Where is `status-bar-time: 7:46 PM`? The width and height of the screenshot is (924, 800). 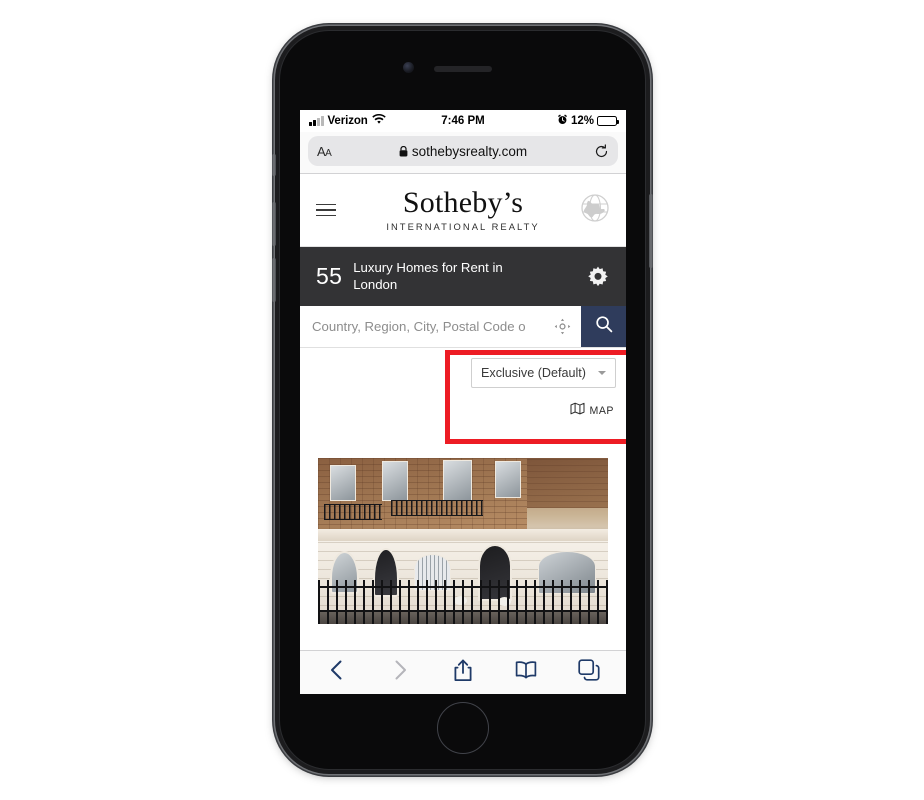 status-bar-time: 7:46 PM is located at coordinates (463, 121).